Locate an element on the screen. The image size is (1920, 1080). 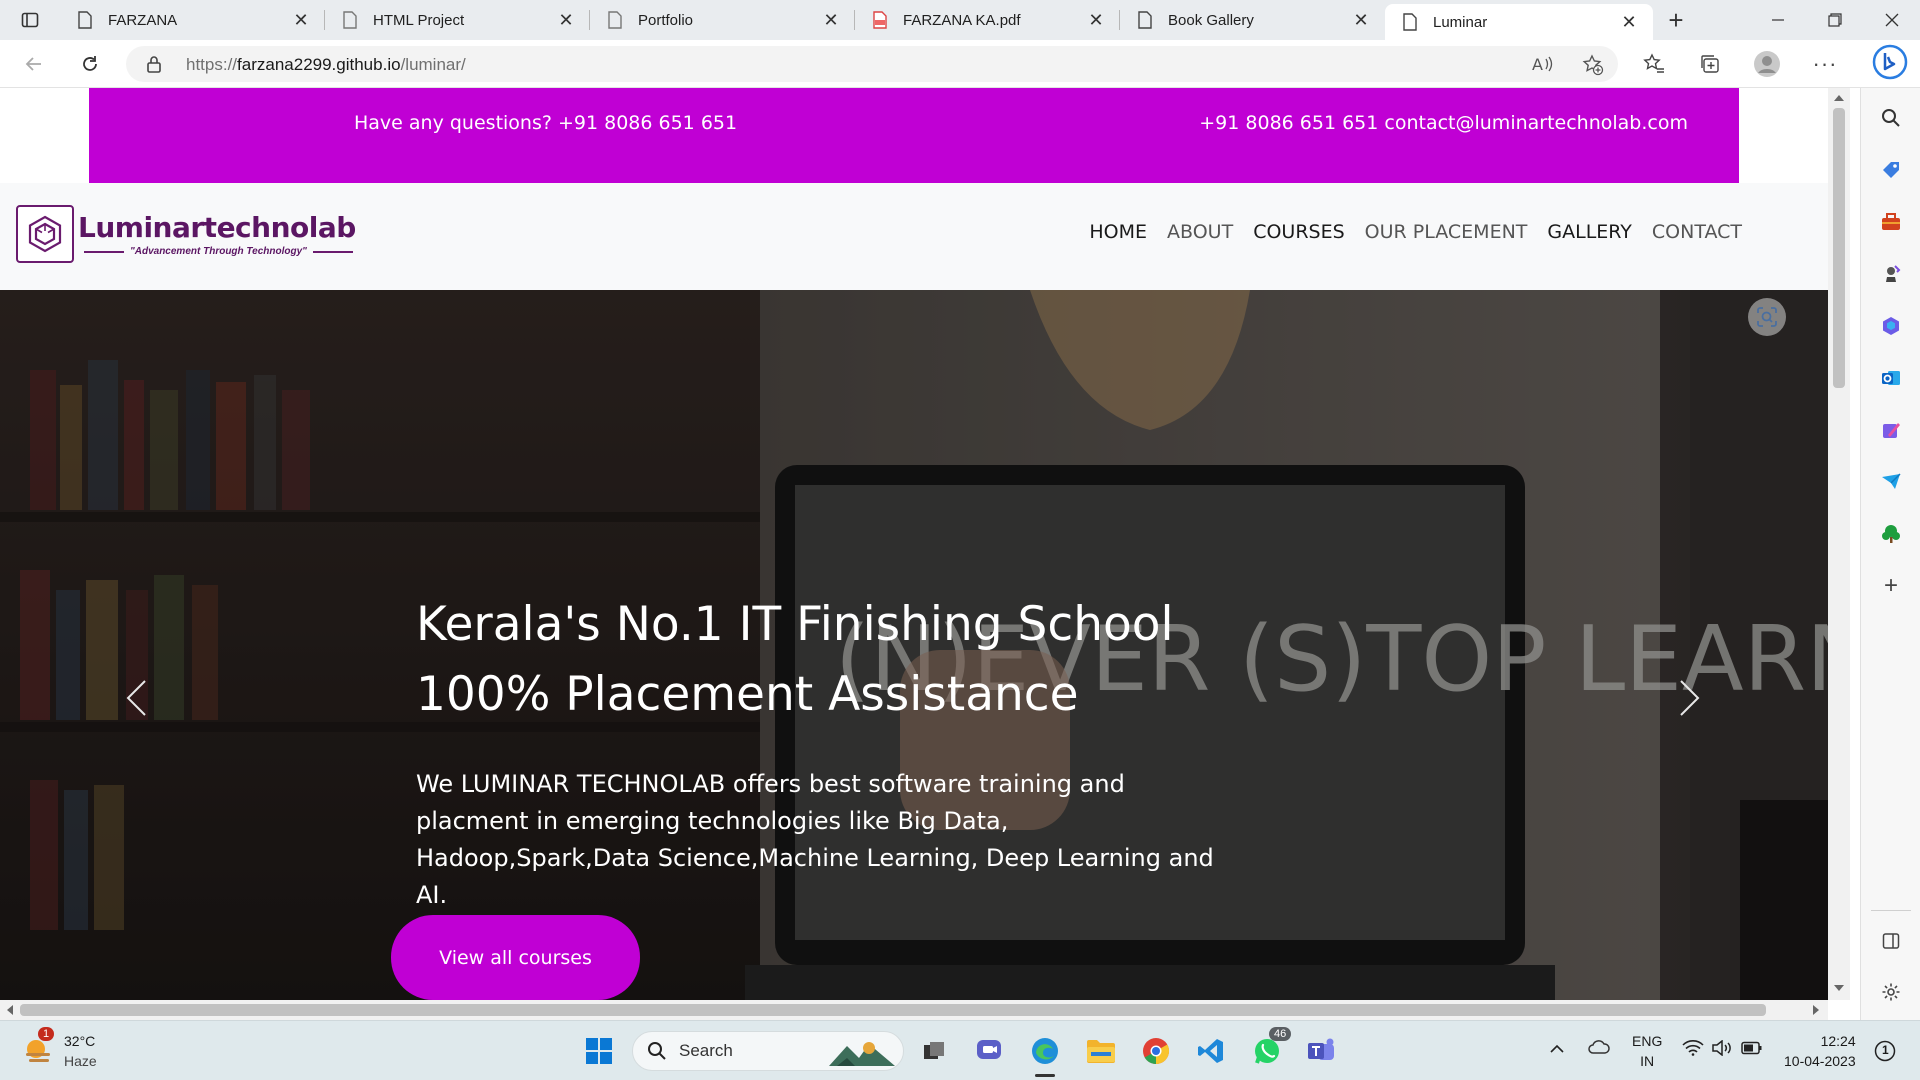
chrome-button is located at coordinates (1156, 1051).